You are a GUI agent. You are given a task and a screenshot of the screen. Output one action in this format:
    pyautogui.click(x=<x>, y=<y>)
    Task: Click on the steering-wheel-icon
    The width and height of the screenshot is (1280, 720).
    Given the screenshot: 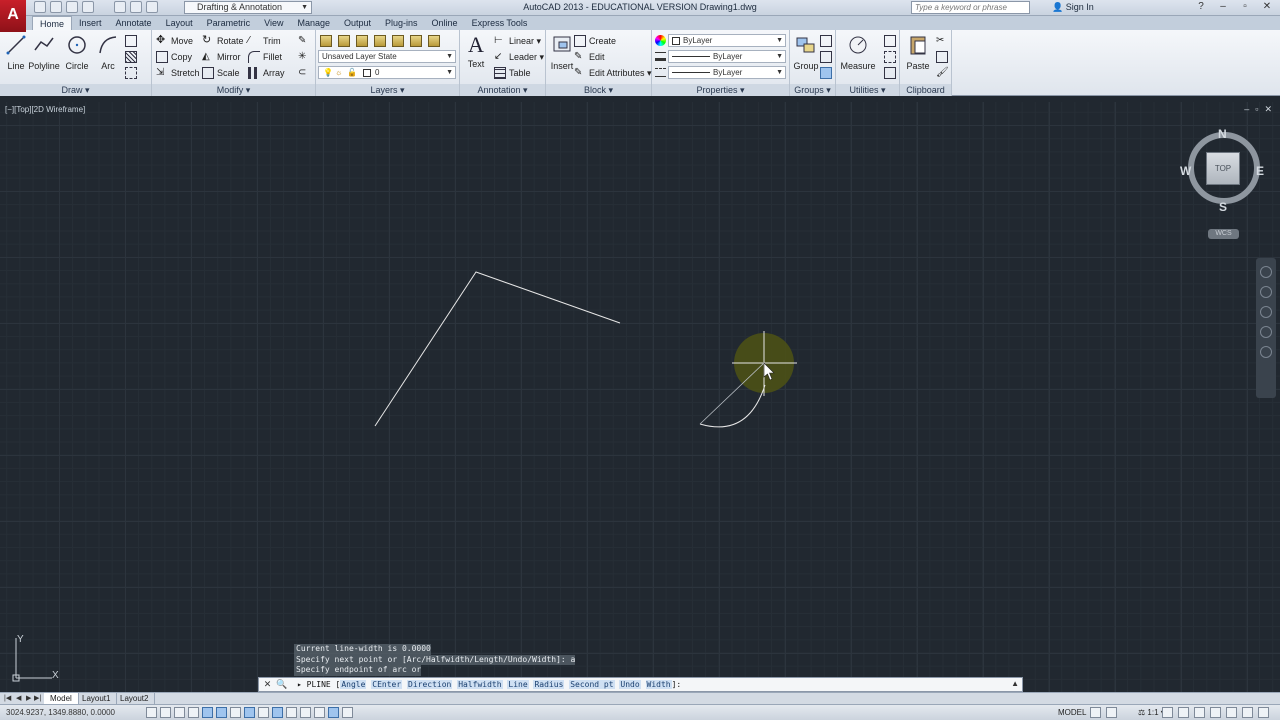 What is the action you would take?
    pyautogui.click(x=1266, y=272)
    